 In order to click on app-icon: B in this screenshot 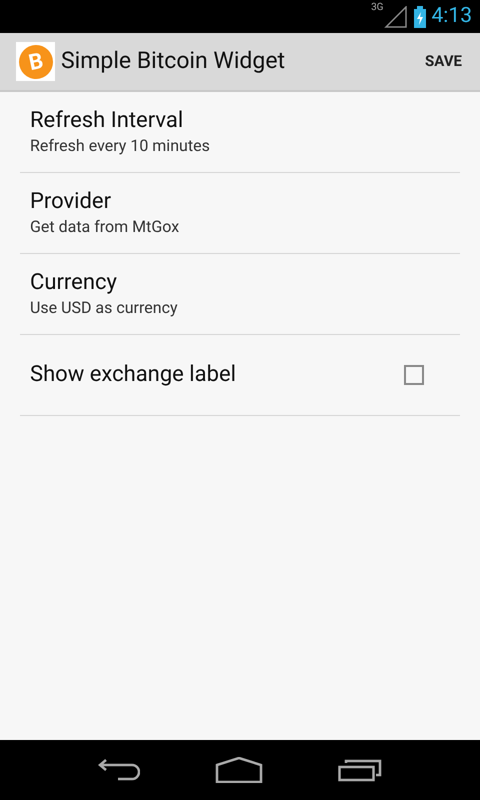, I will do `click(35, 61)`.